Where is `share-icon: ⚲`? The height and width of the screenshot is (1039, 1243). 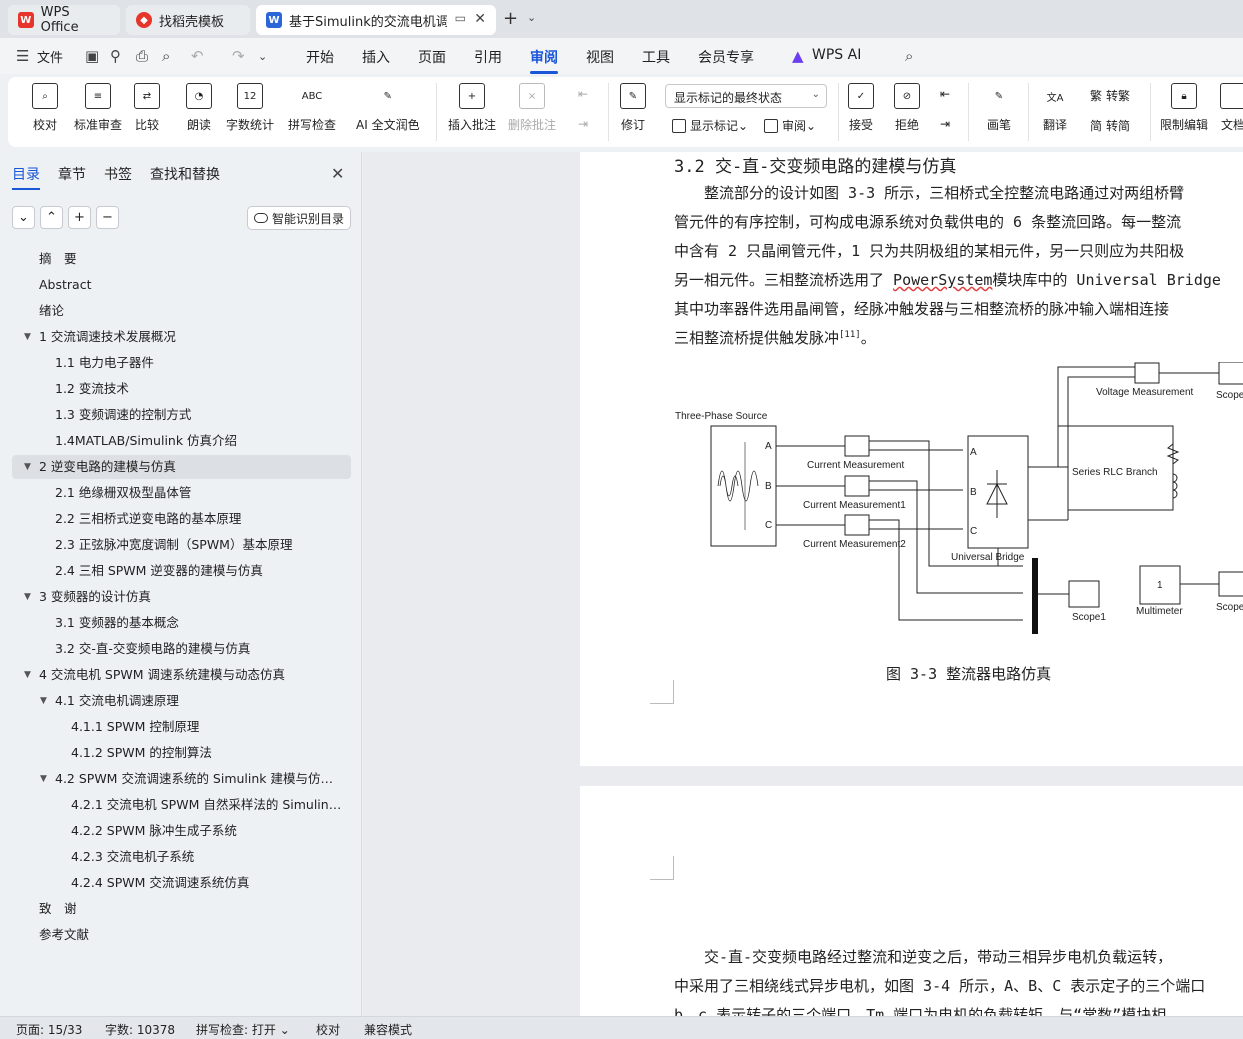 share-icon: ⚲ is located at coordinates (115, 56).